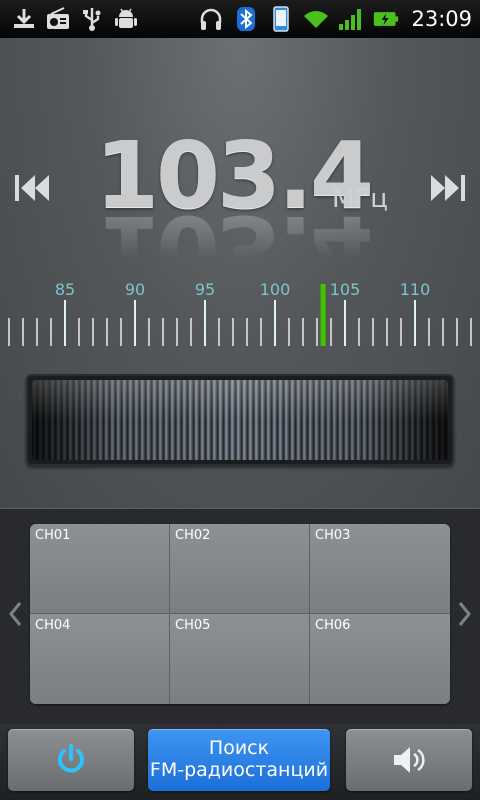  Describe the element at coordinates (360, 199) in the screenshot. I see `frequency-unit: МГц` at that location.